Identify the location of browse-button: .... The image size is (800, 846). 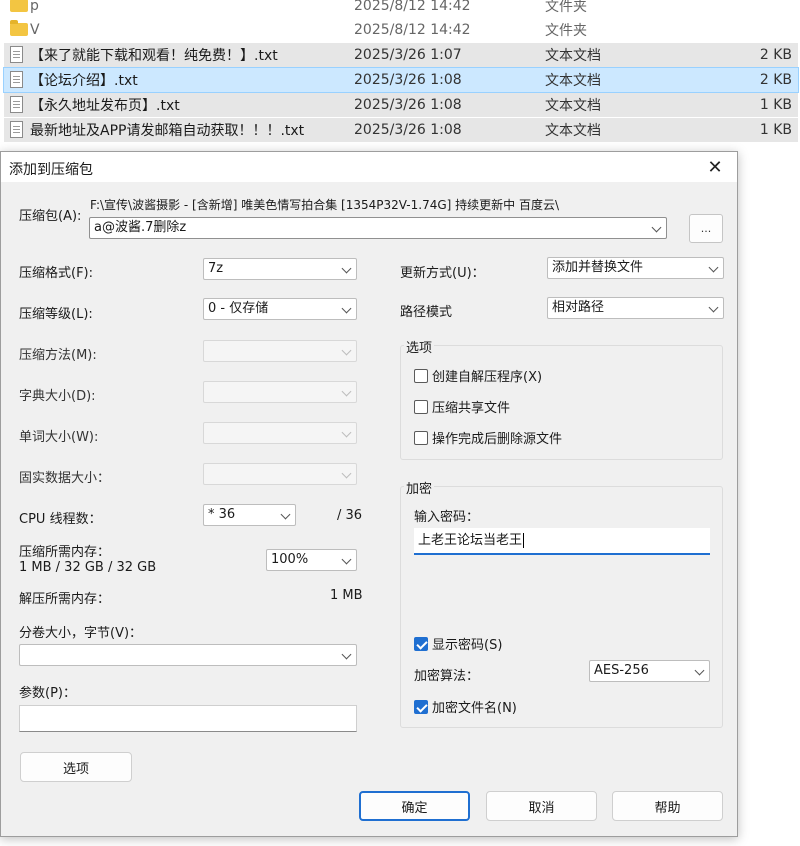
(706, 228).